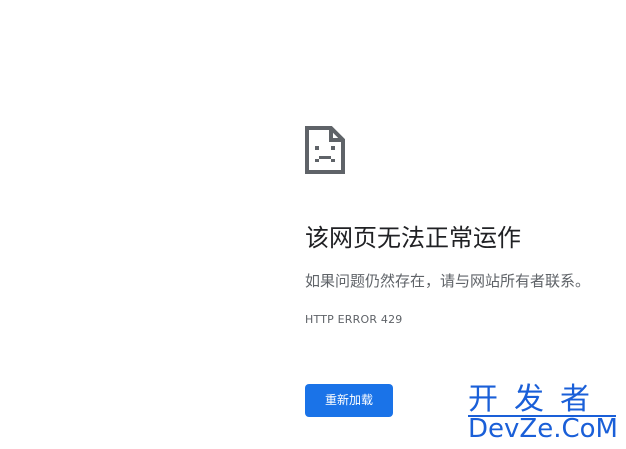  Describe the element at coordinates (354, 319) in the screenshot. I see `error-code: HTTP ERROR 429` at that location.